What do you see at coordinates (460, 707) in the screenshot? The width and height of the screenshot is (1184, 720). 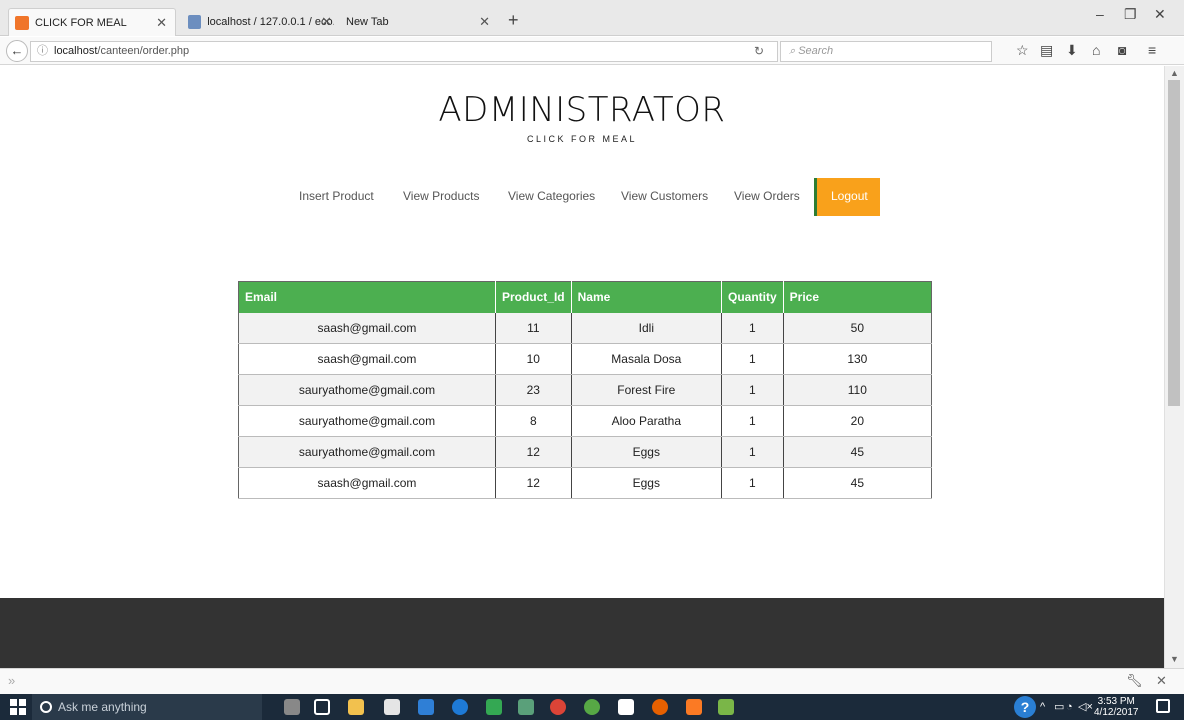 I see `edge-browser-icon` at bounding box center [460, 707].